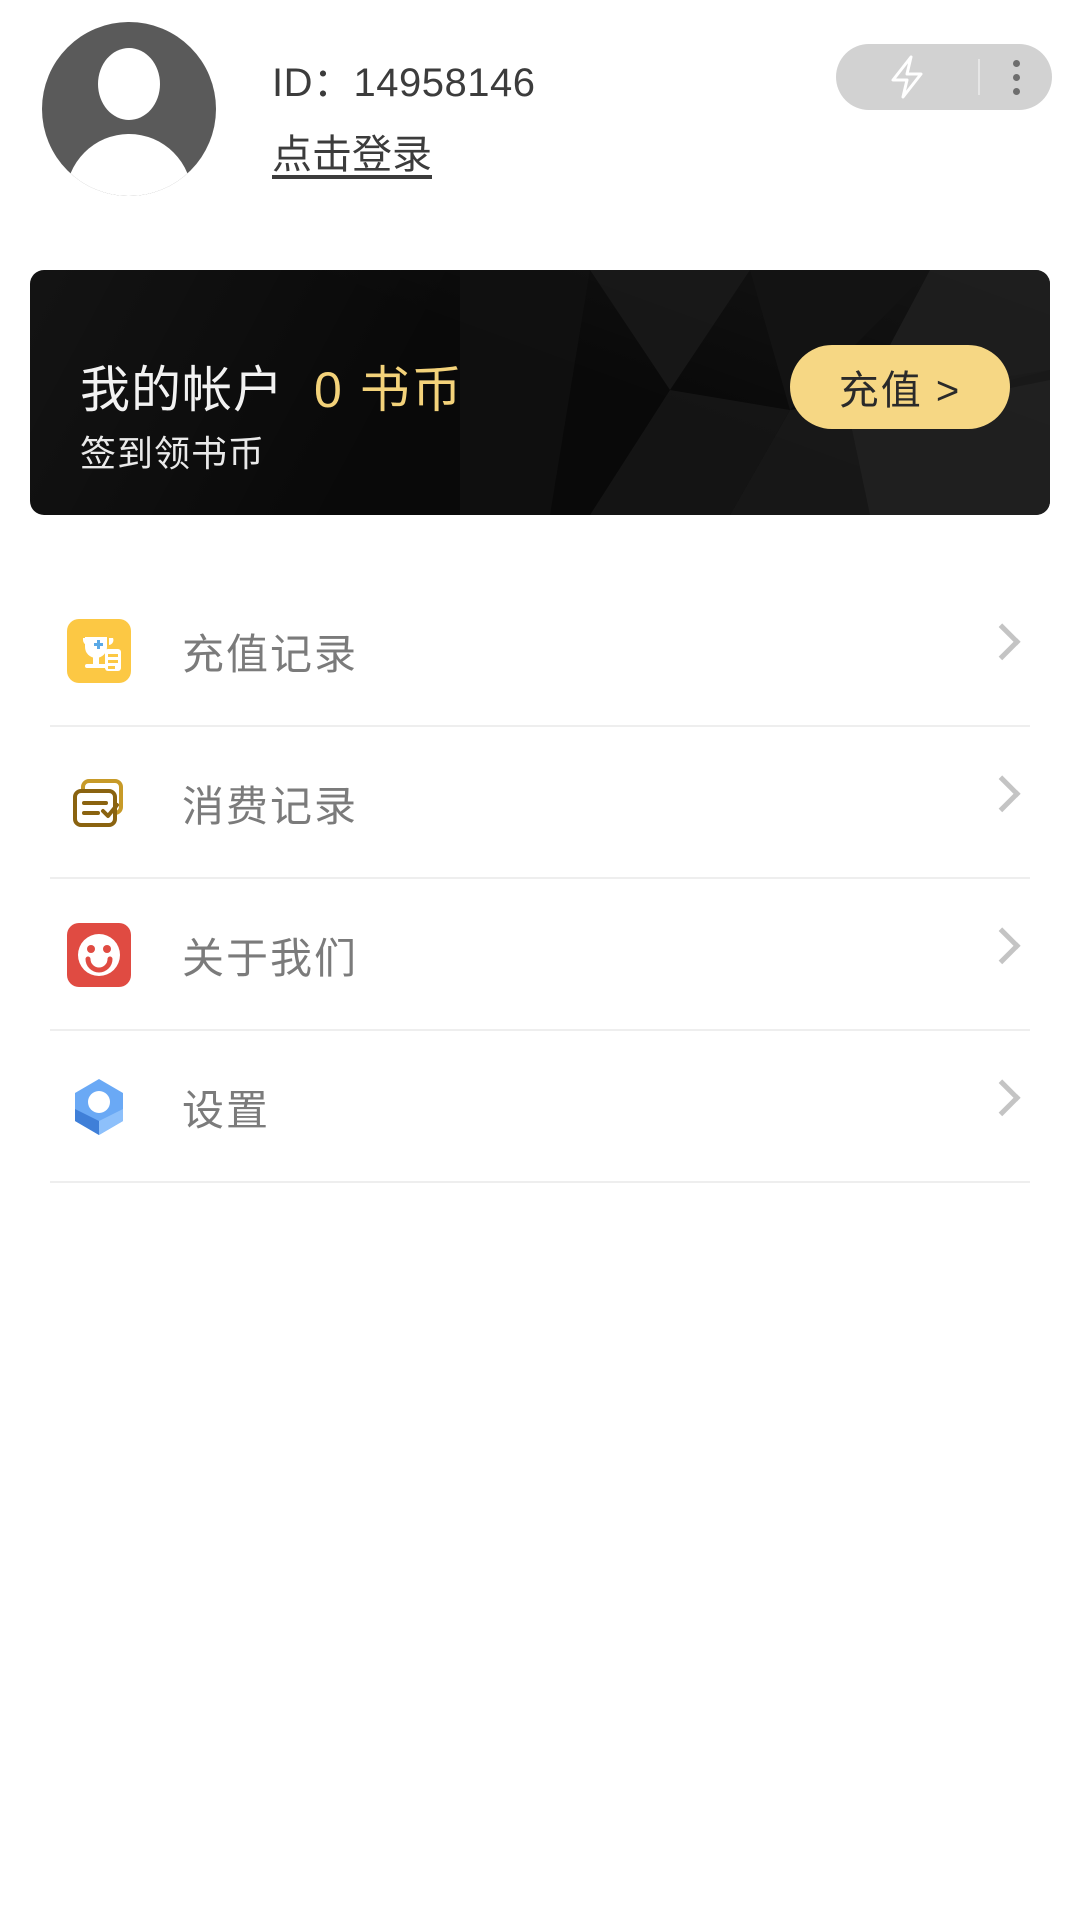 The height and width of the screenshot is (1920, 1080). Describe the element at coordinates (389, 390) in the screenshot. I see `banner-coin-balance: 0 书币` at that location.